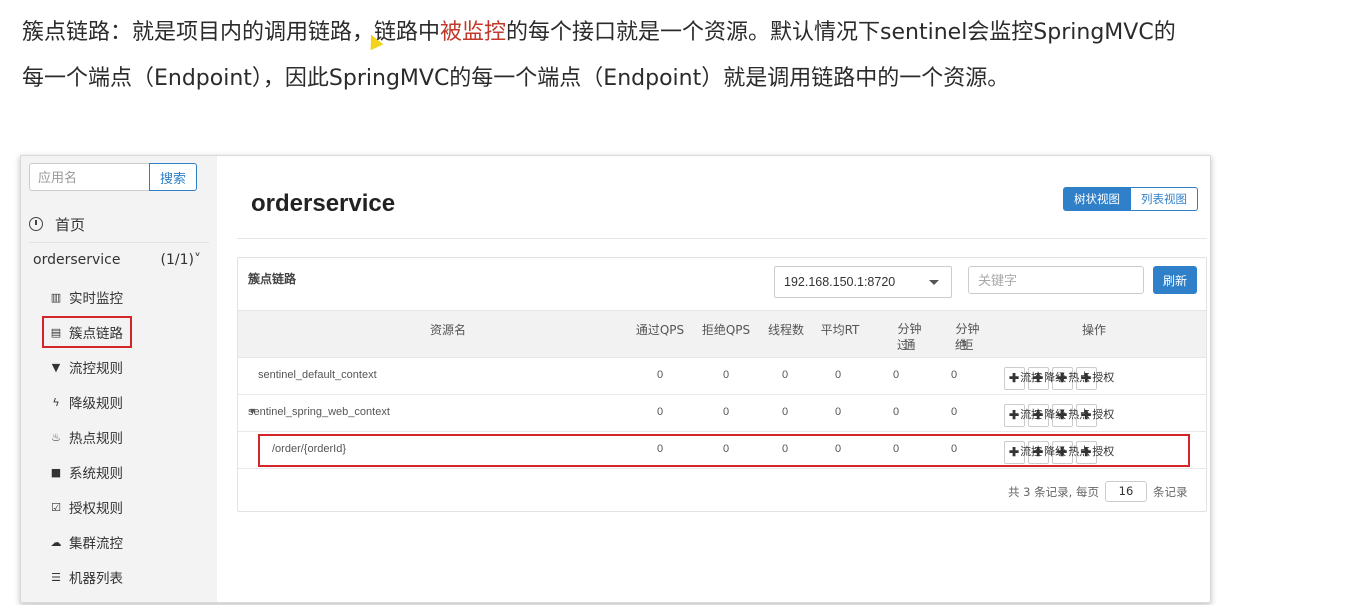 The height and width of the screenshot is (605, 1369). What do you see at coordinates (56, 402) in the screenshot?
I see `bolt-icon: ϟ` at bounding box center [56, 402].